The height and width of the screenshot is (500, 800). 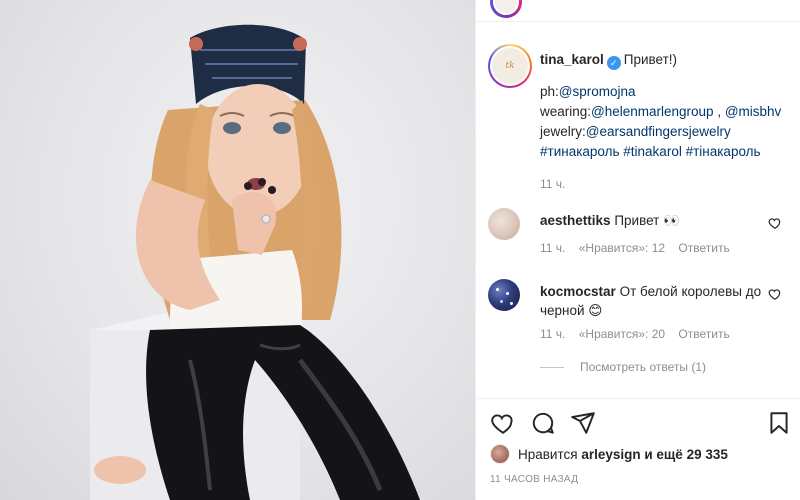 I want to click on post-timestamp: 11 ЧАСОВ НАЗАД, so click(x=534, y=479).